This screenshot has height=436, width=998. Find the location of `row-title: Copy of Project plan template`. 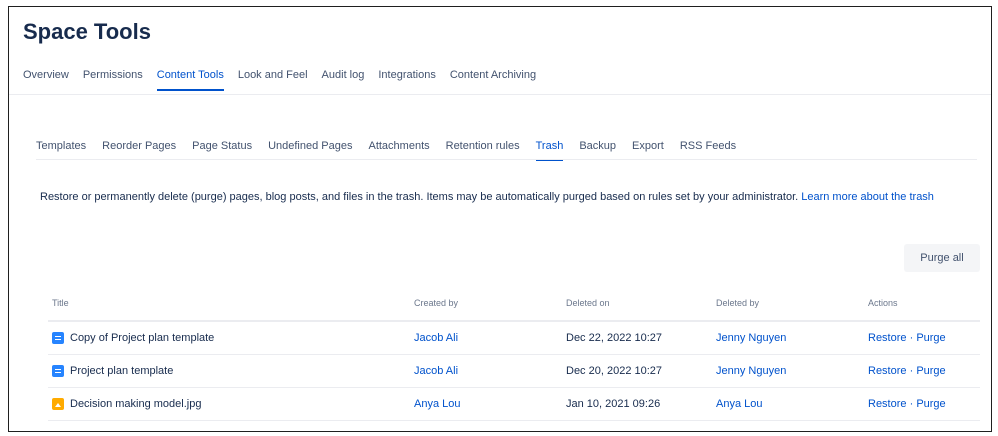

row-title: Copy of Project plan template is located at coordinates (142, 338).